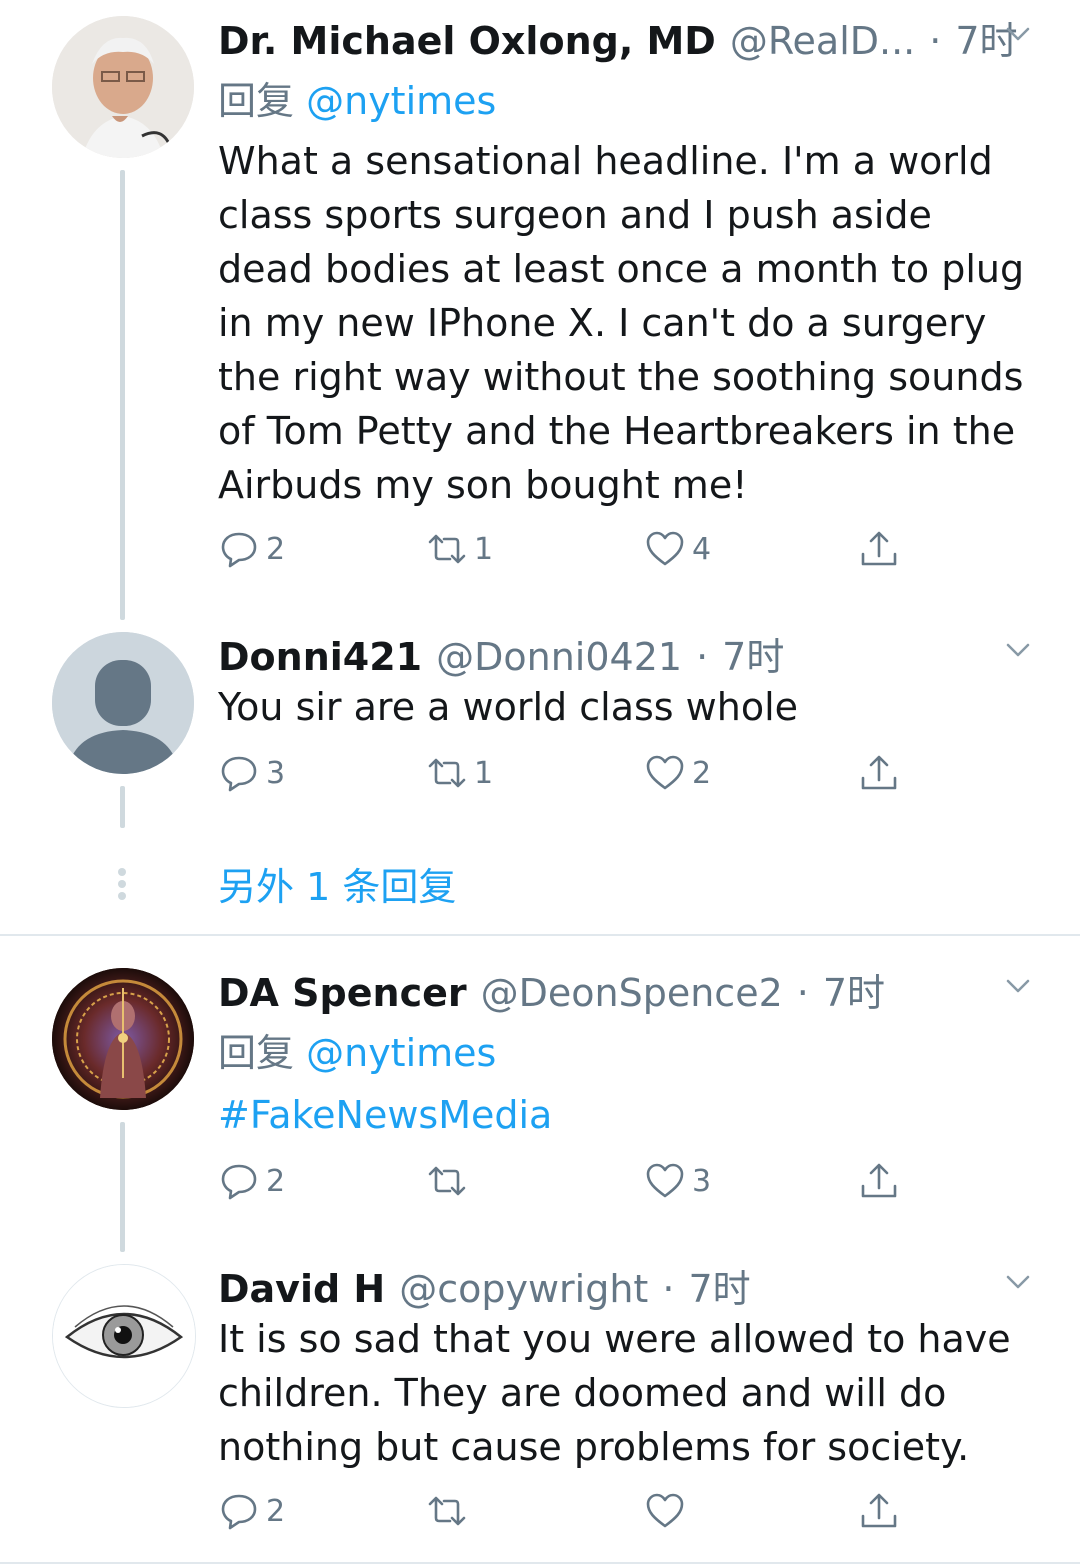 The height and width of the screenshot is (1568, 1080). Describe the element at coordinates (568, 553) in the screenshot. I see `action-bar: 2 1 4` at that location.